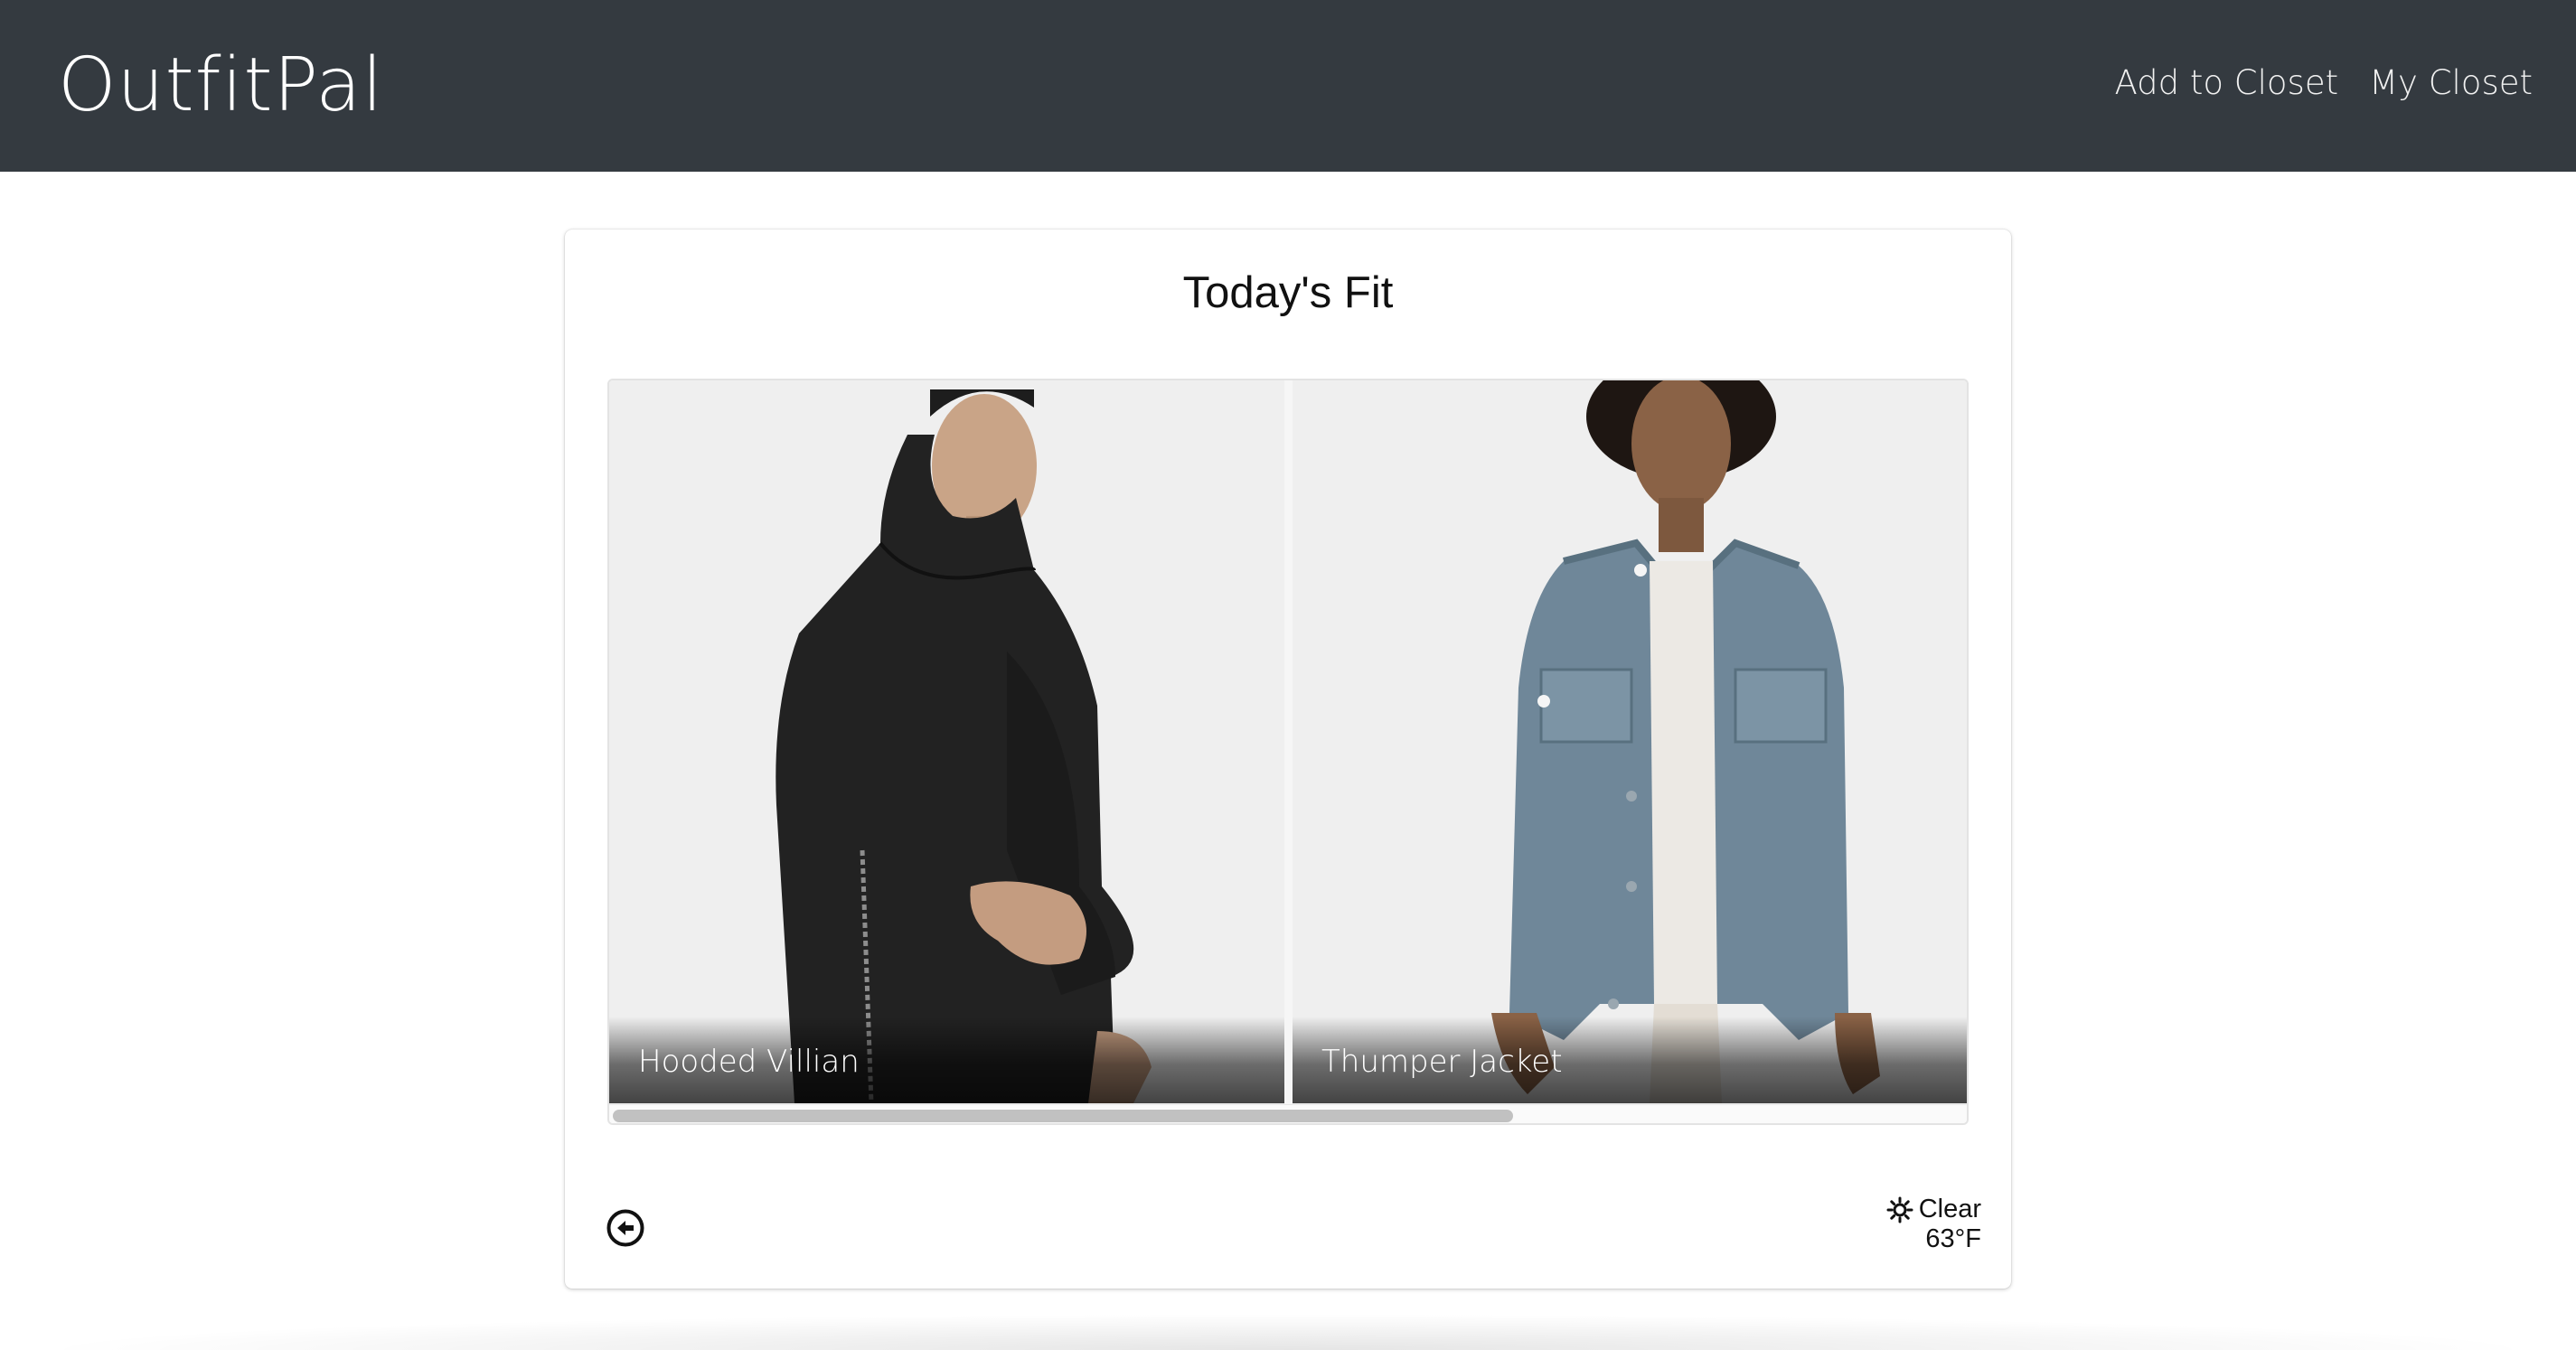 This screenshot has width=2576, height=1350. I want to click on gallery-scrollbar, so click(1288, 1113).